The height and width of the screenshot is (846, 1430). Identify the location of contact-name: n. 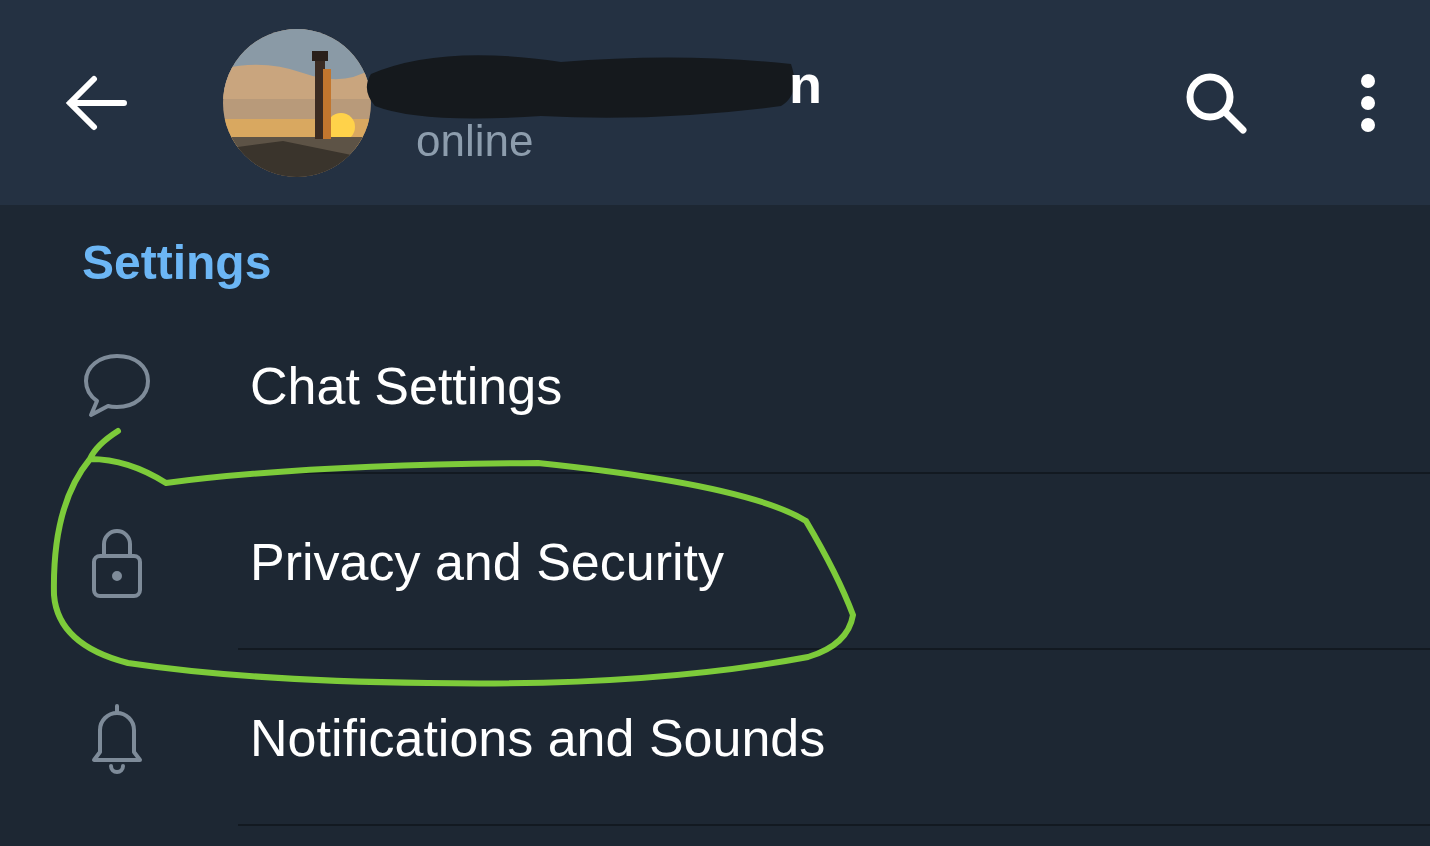
(805, 83).